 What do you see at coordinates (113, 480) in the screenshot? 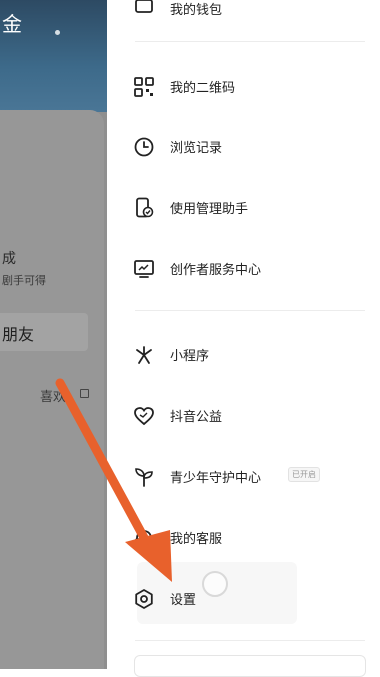
I see `annotation-arrow` at bounding box center [113, 480].